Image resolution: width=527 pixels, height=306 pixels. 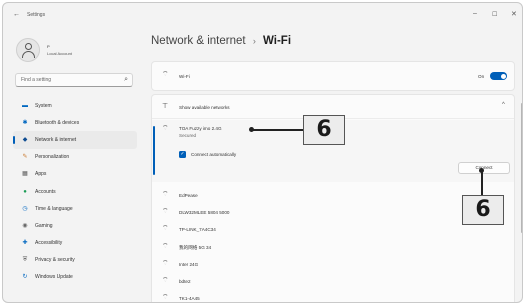 What do you see at coordinates (165, 106) in the screenshot?
I see `network-list-icon: ⊤` at bounding box center [165, 106].